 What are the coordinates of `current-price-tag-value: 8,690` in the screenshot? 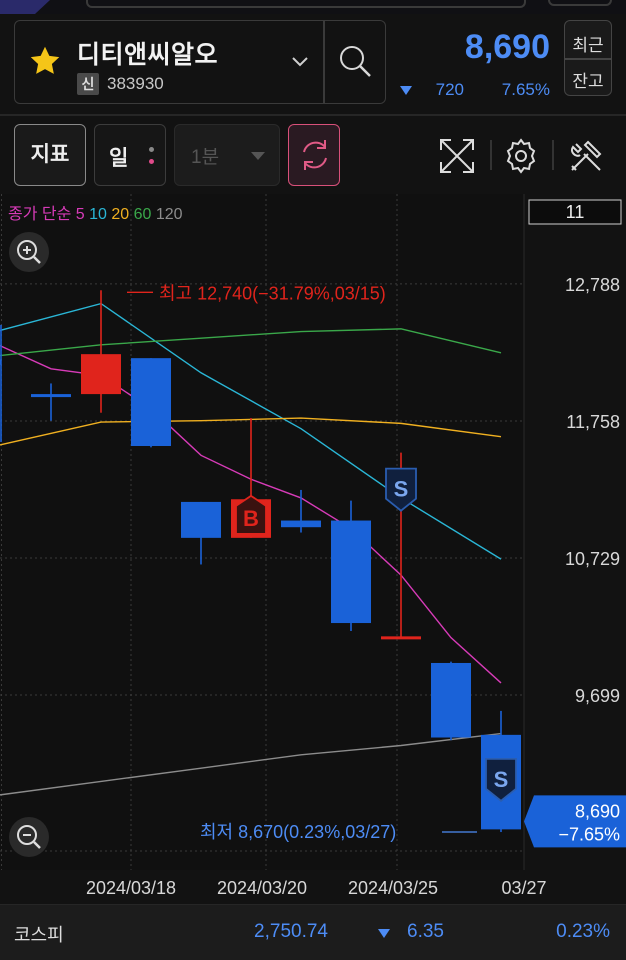 It's located at (597, 811).